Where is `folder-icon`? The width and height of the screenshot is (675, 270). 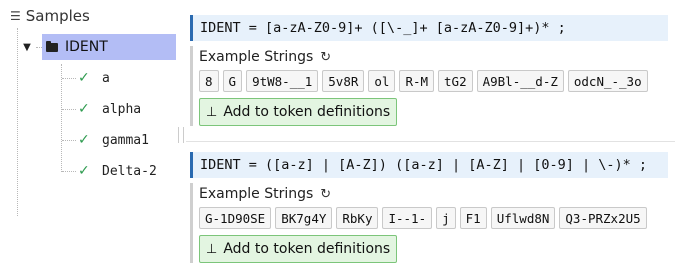
folder-icon is located at coordinates (52, 46).